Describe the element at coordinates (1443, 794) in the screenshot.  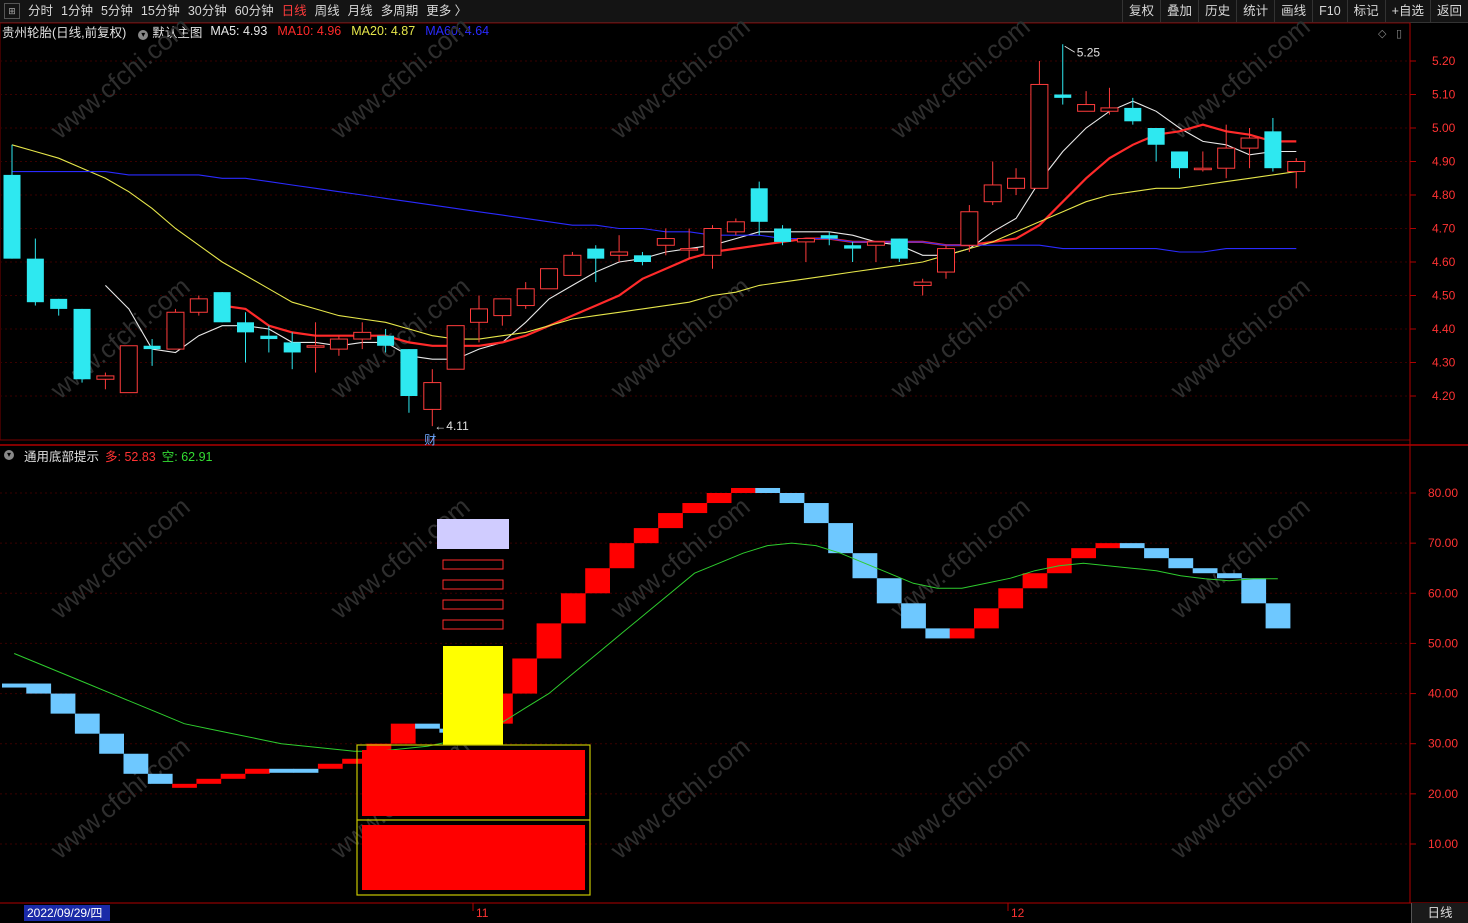
I see `indicator-tick-label: 20.00` at that location.